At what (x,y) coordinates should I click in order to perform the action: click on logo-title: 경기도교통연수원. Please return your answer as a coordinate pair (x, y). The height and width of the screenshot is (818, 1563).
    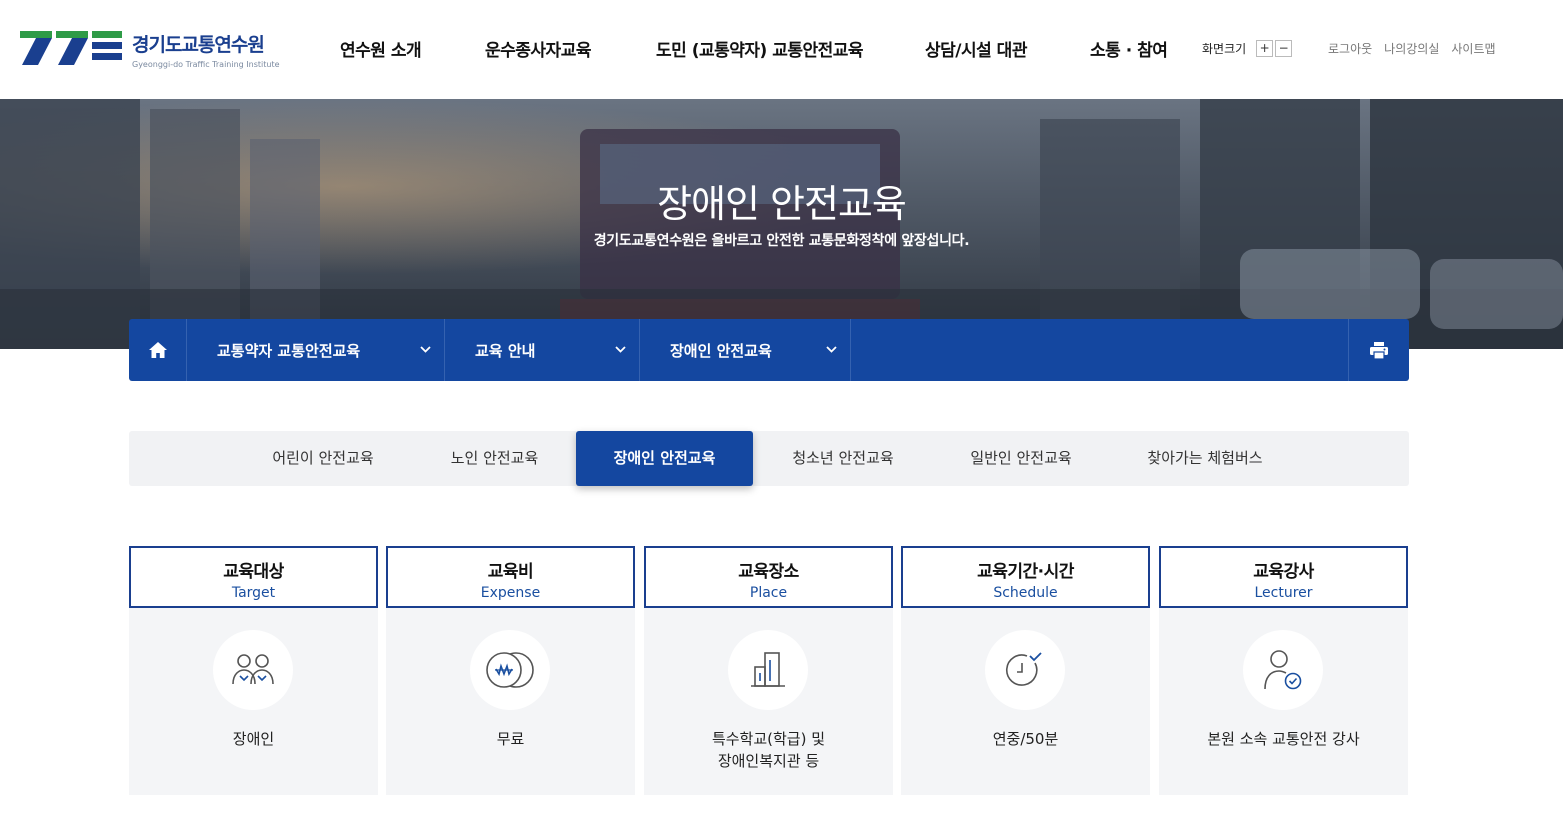
    Looking at the image, I should click on (198, 45).